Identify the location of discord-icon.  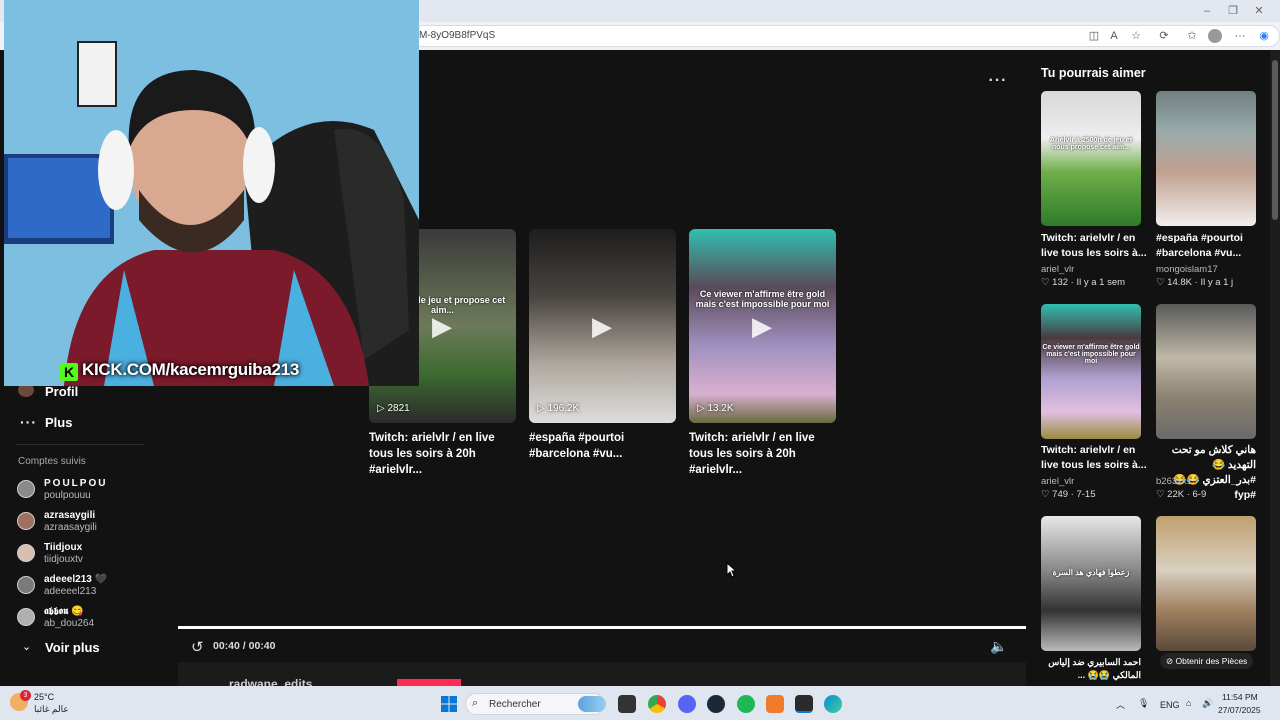
(687, 704).